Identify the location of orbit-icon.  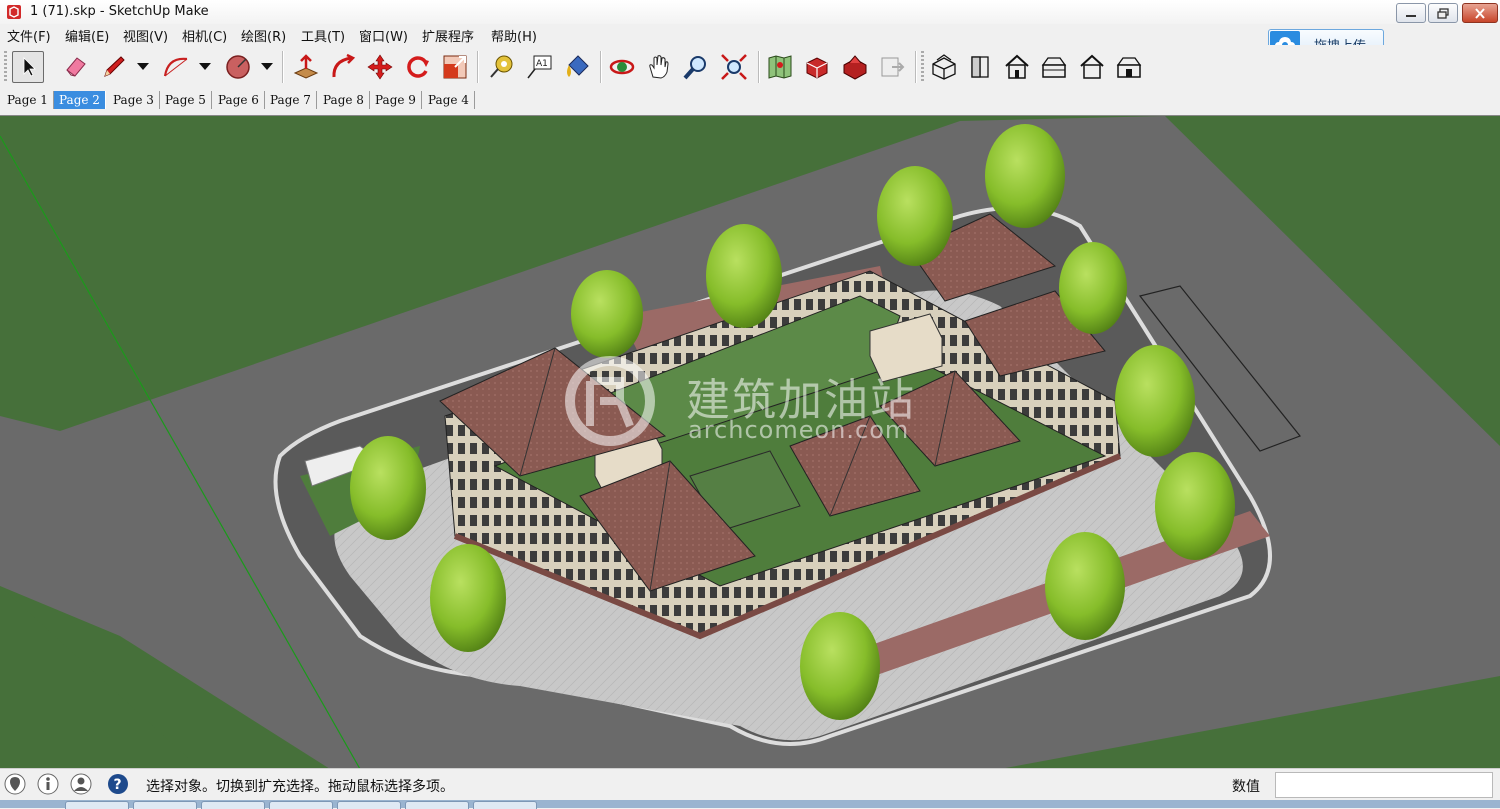
(622, 67).